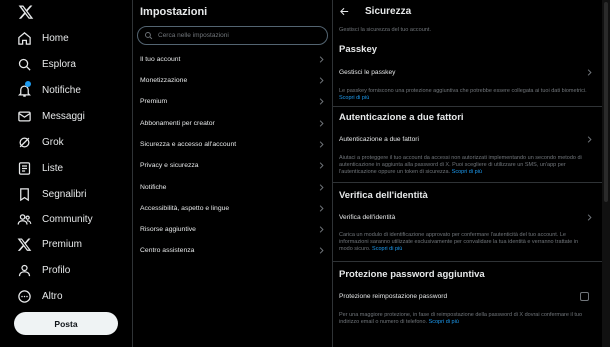 The height and width of the screenshot is (347, 610). What do you see at coordinates (385, 30) in the screenshot?
I see `section-subtitle: Gestisci la sicurezza del tuo account.` at bounding box center [385, 30].